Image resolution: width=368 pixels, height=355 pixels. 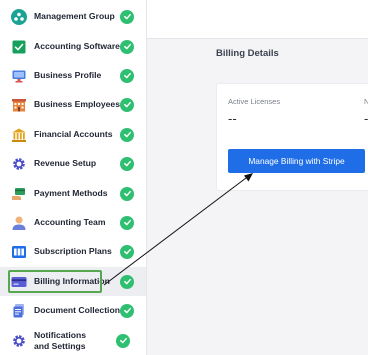 I want to click on billing-card-icon, so click(x=19, y=282).